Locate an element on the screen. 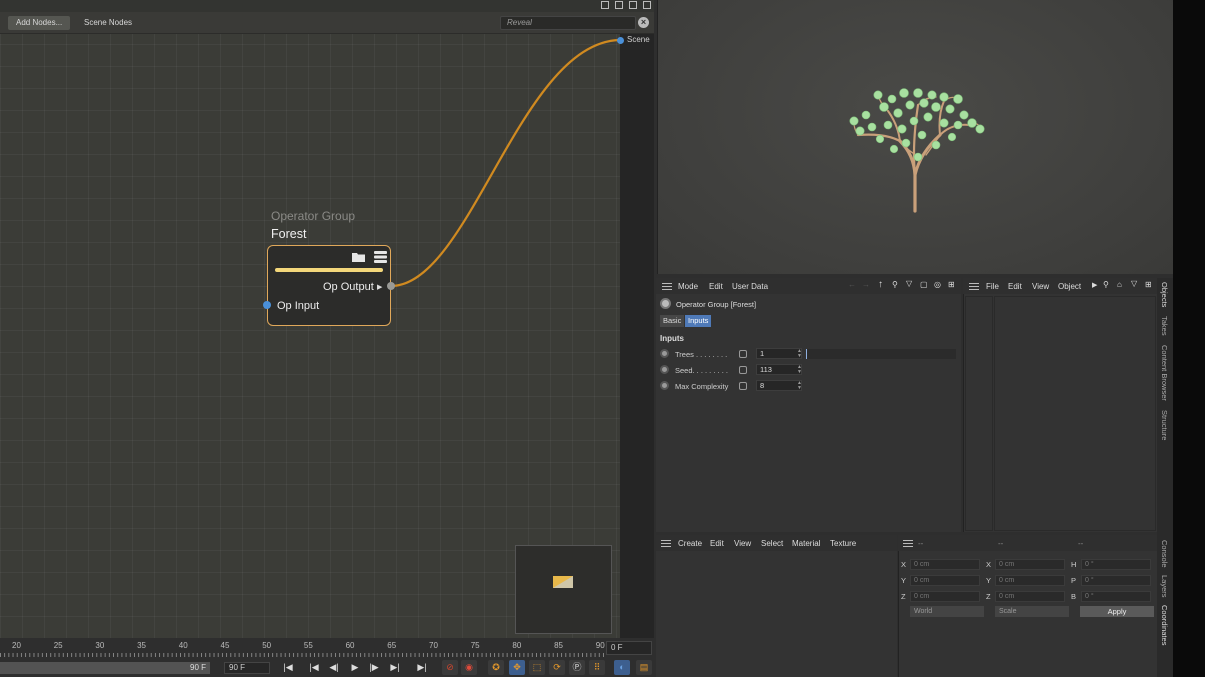 The image size is (1205, 677). keyframe-icon: ✪ is located at coordinates (496, 667).